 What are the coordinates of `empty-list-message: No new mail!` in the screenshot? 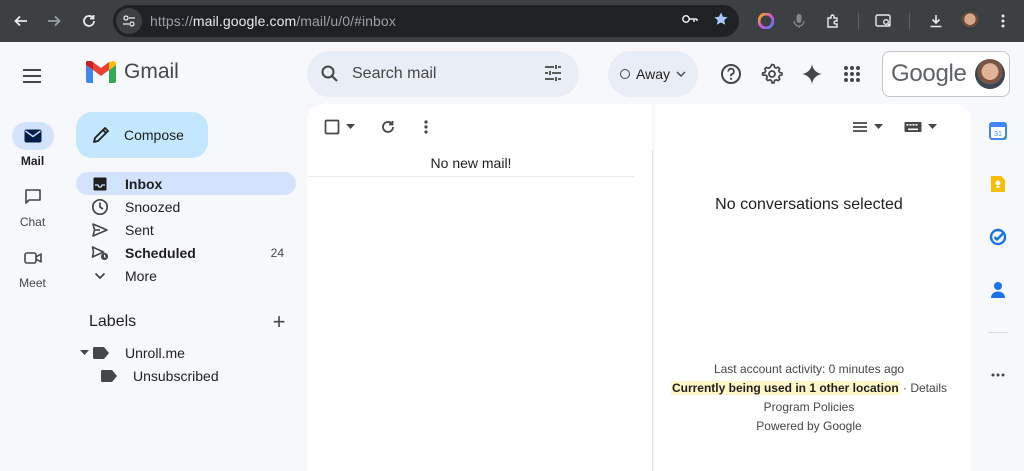 It's located at (471, 163).